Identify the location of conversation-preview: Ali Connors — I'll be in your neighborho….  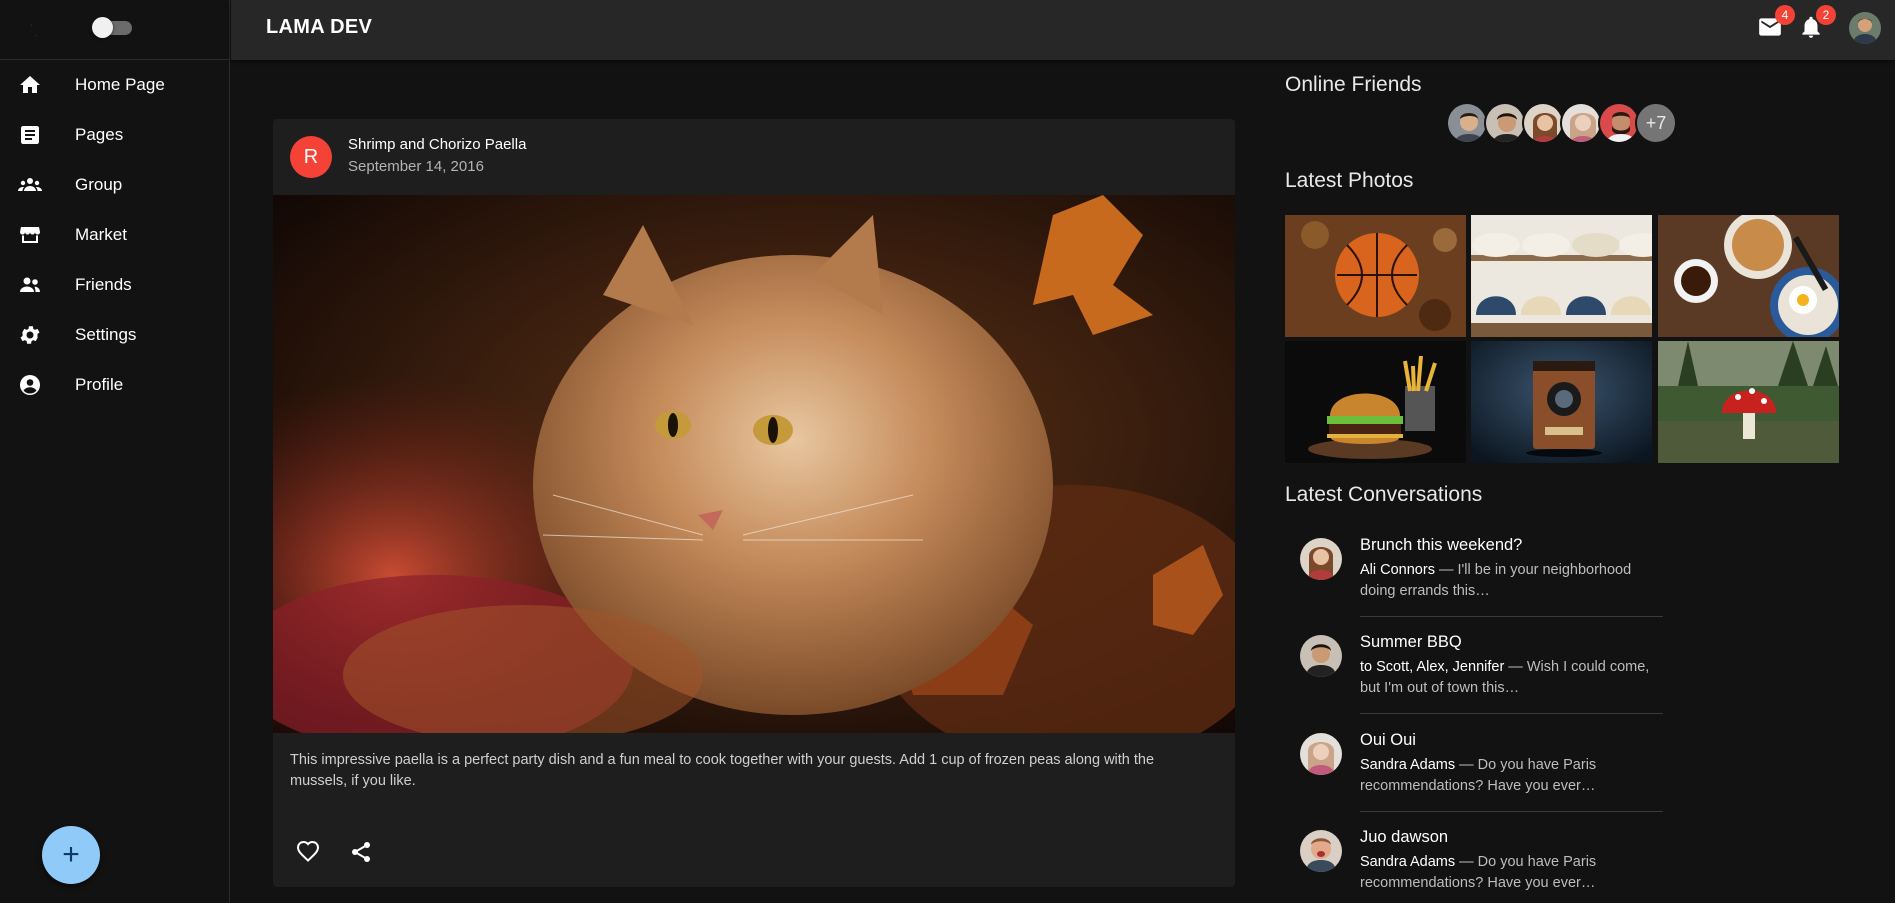
(1510, 581).